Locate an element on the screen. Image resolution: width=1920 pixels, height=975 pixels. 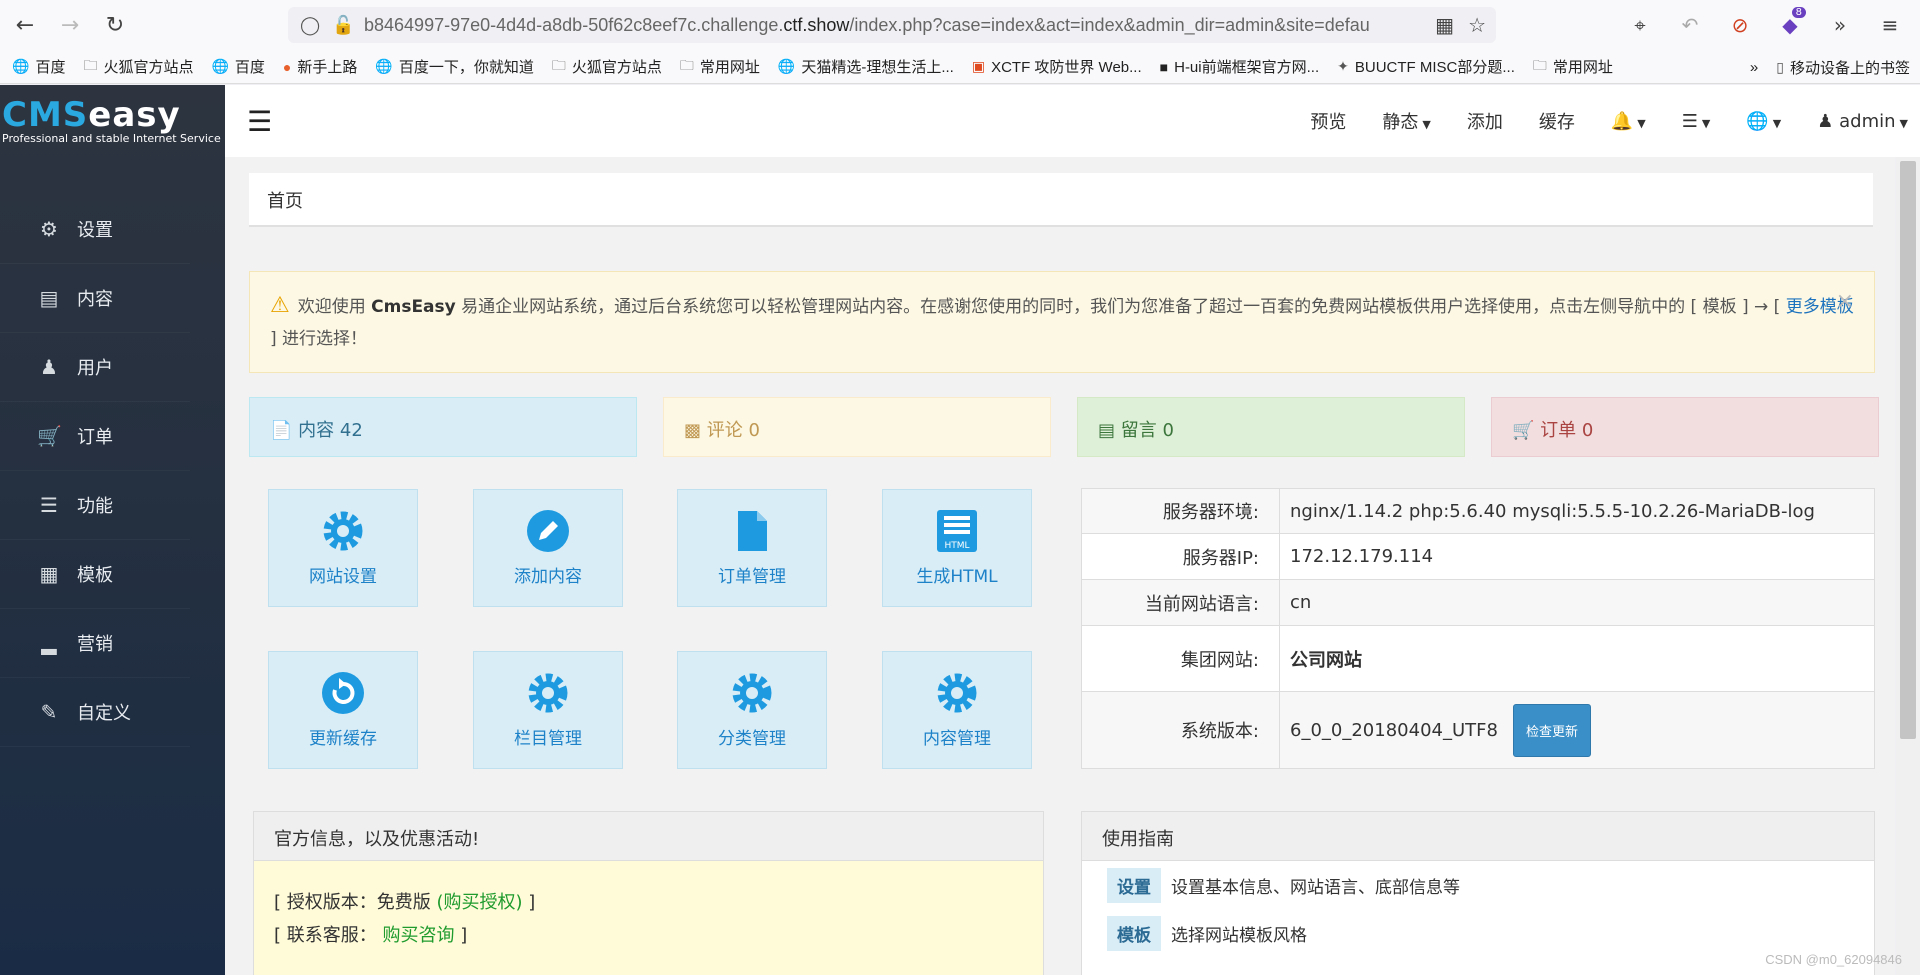
tile-content-management: 内容管理 is located at coordinates (957, 710).